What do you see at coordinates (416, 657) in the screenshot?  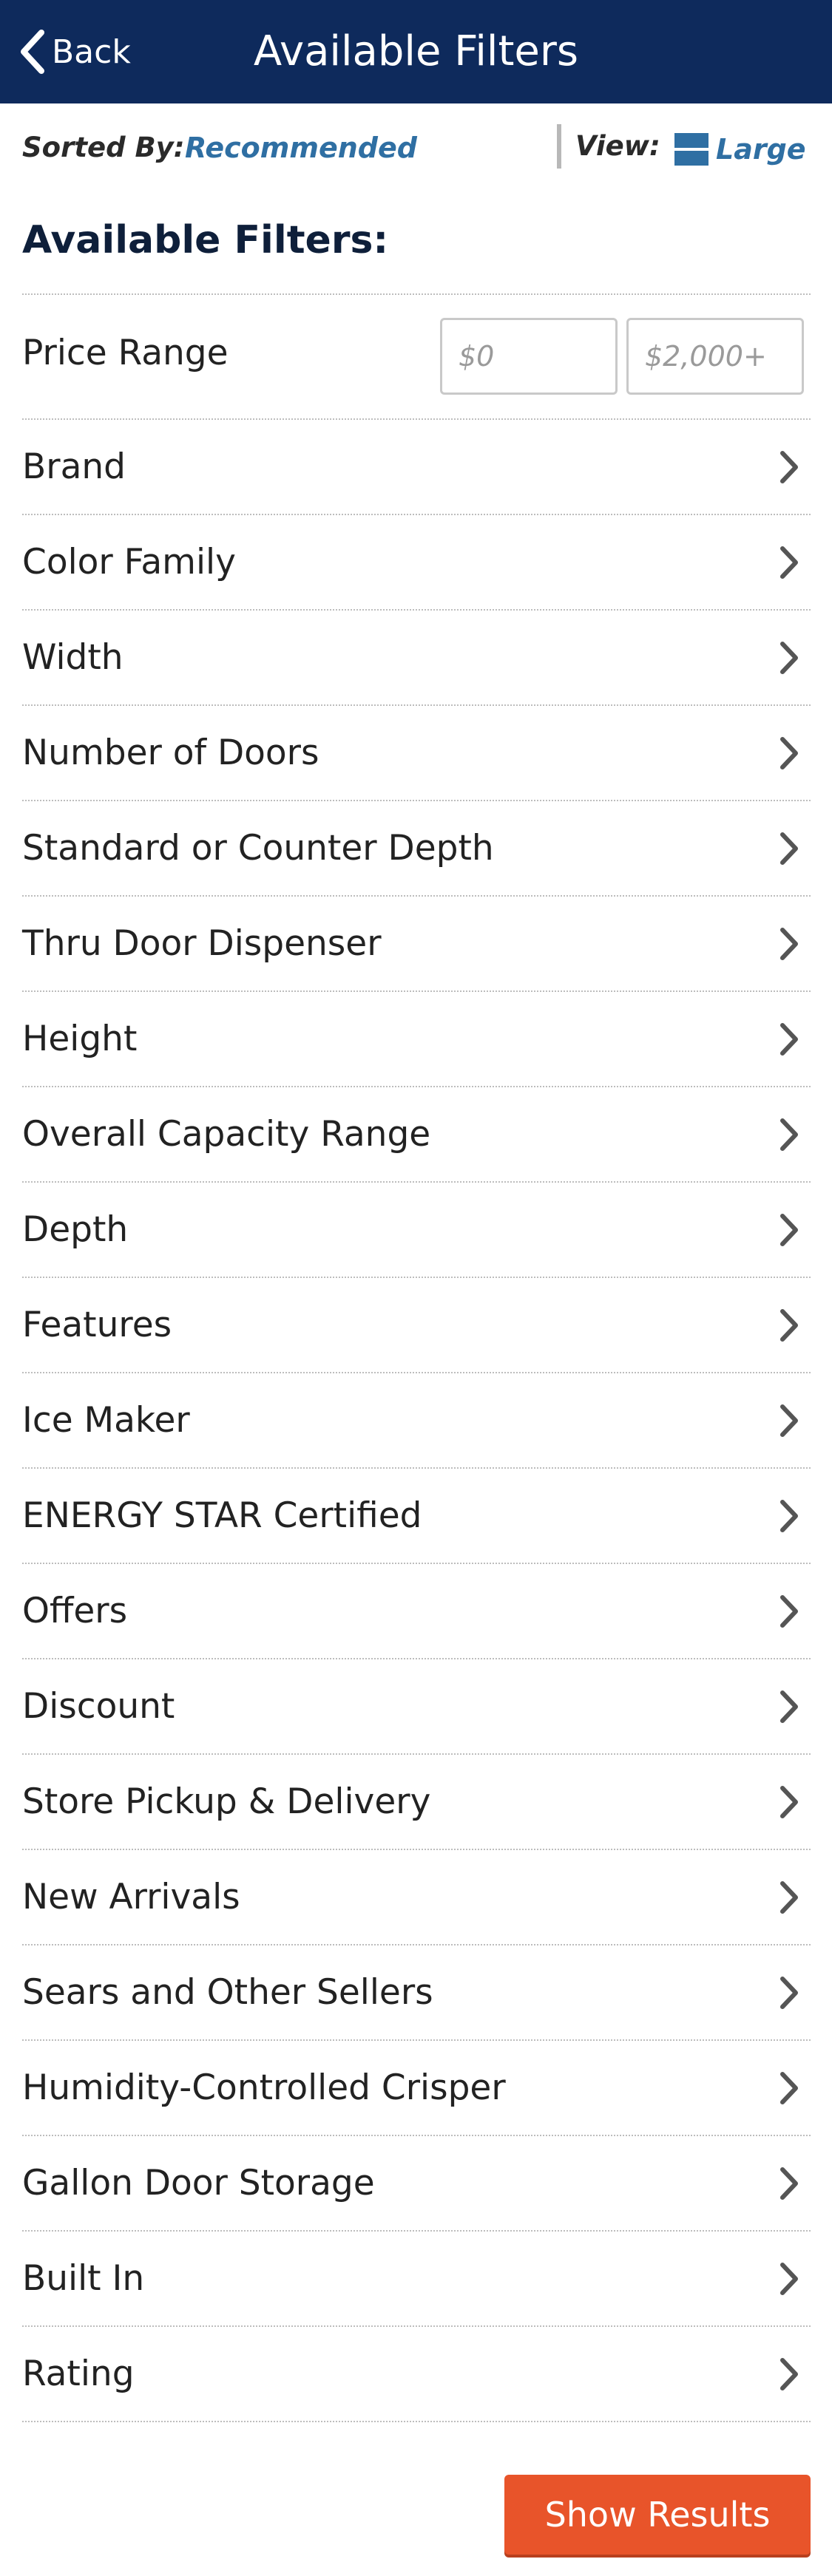 I see `filter-row: Width` at bounding box center [416, 657].